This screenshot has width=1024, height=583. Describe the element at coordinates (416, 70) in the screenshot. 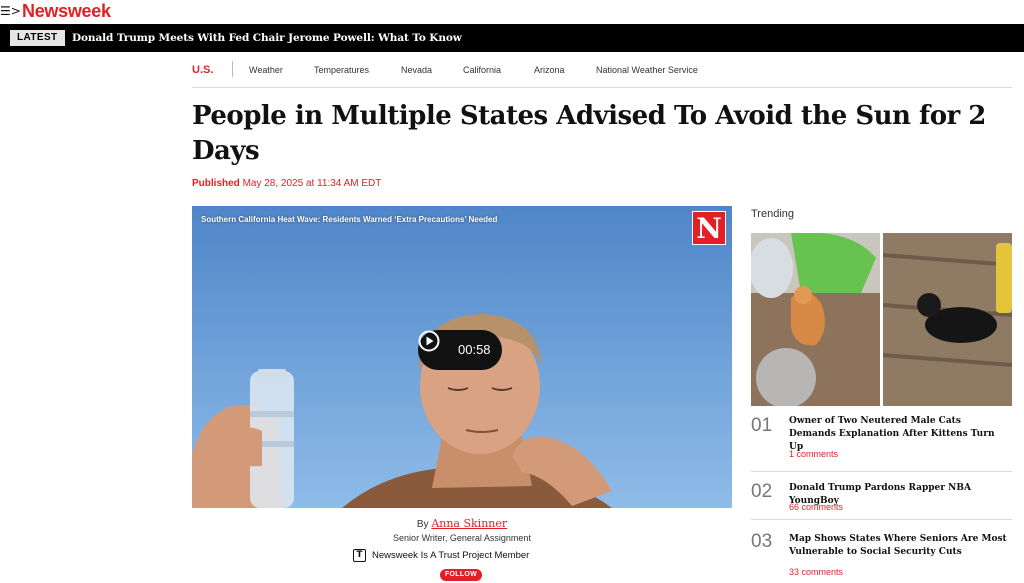

I see `nav-item-nevada: Nevada` at that location.